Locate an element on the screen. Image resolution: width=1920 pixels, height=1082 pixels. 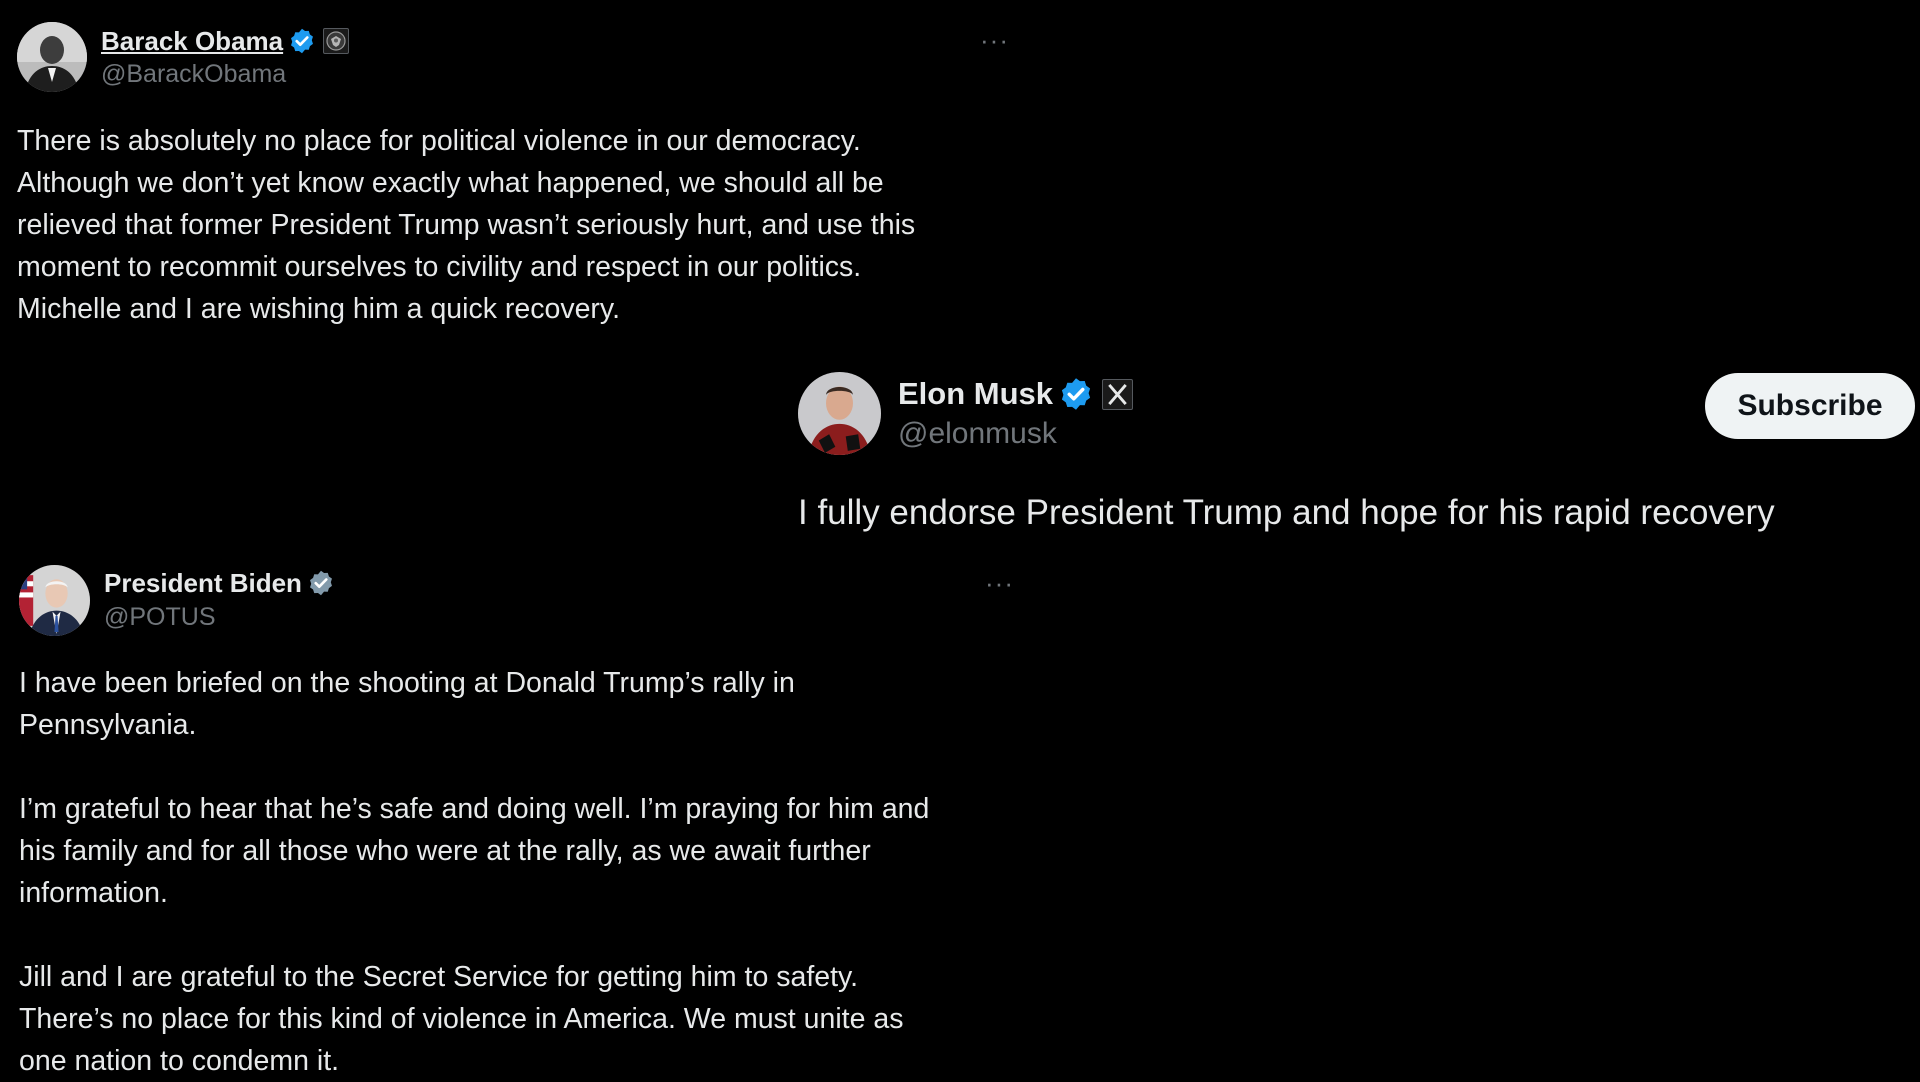
author-display-name: Elon Musk is located at coordinates (975, 394).